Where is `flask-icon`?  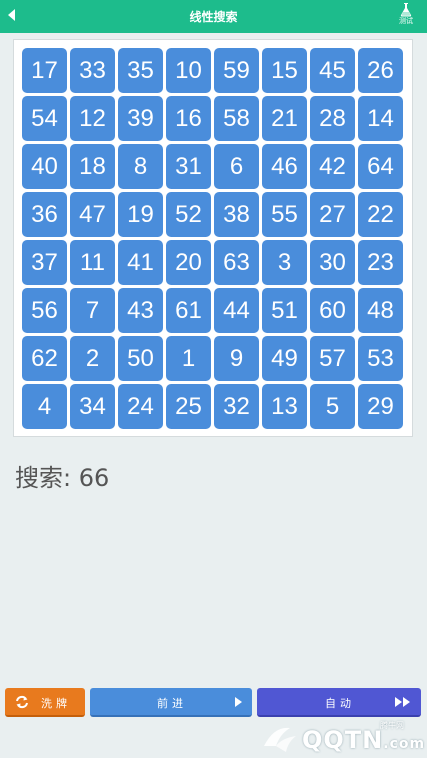
flask-icon is located at coordinates (406, 10).